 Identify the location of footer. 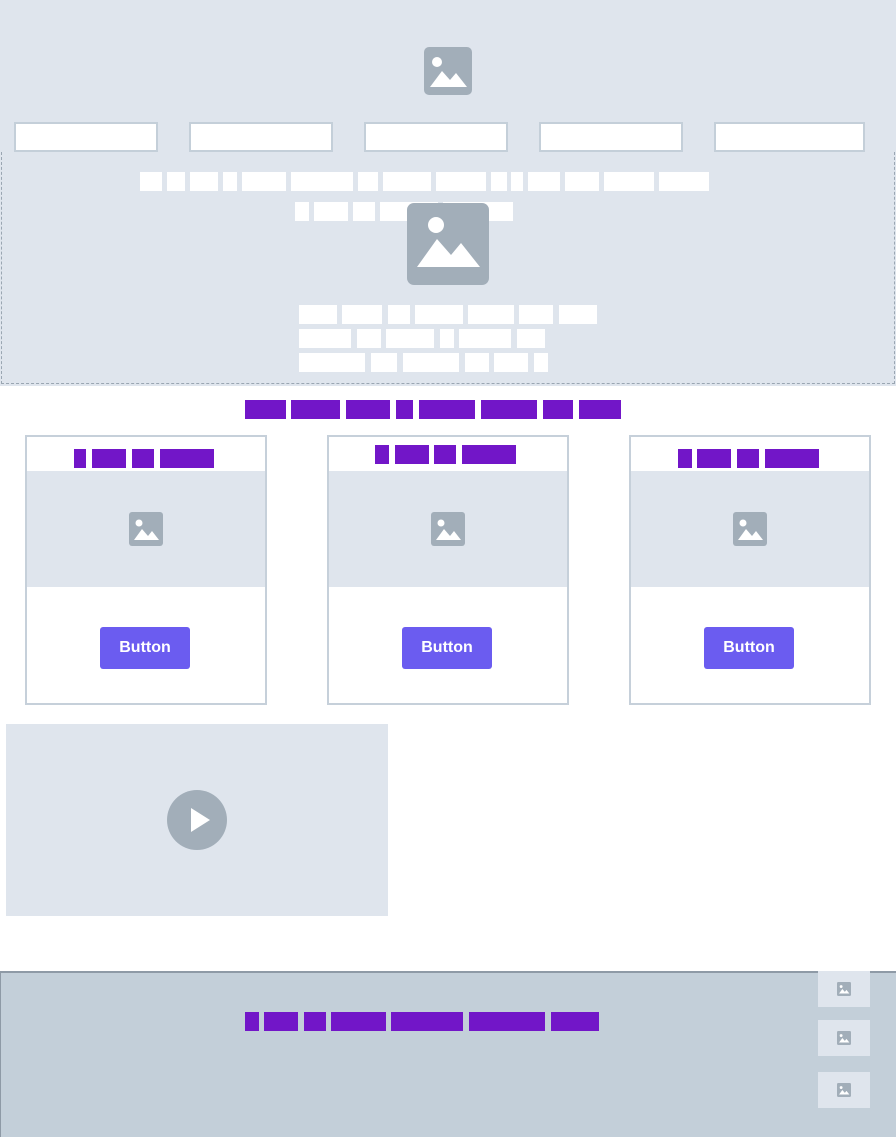
(448, 1054).